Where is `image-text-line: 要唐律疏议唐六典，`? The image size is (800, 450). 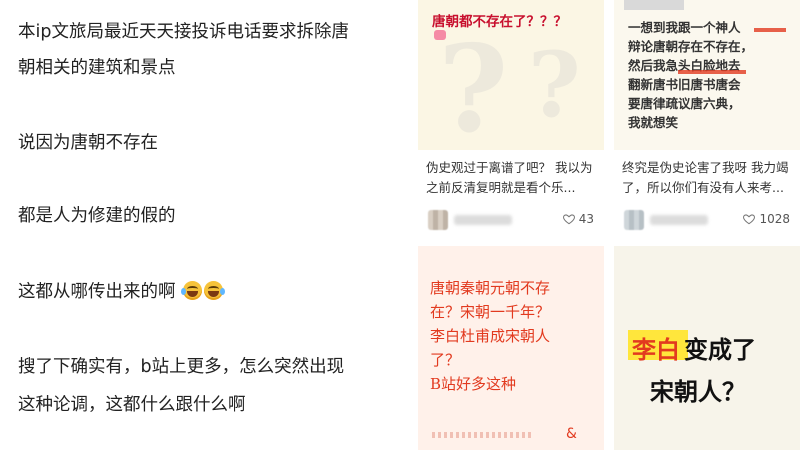
image-text-line: 要唐律疏议唐六典， is located at coordinates (684, 103).